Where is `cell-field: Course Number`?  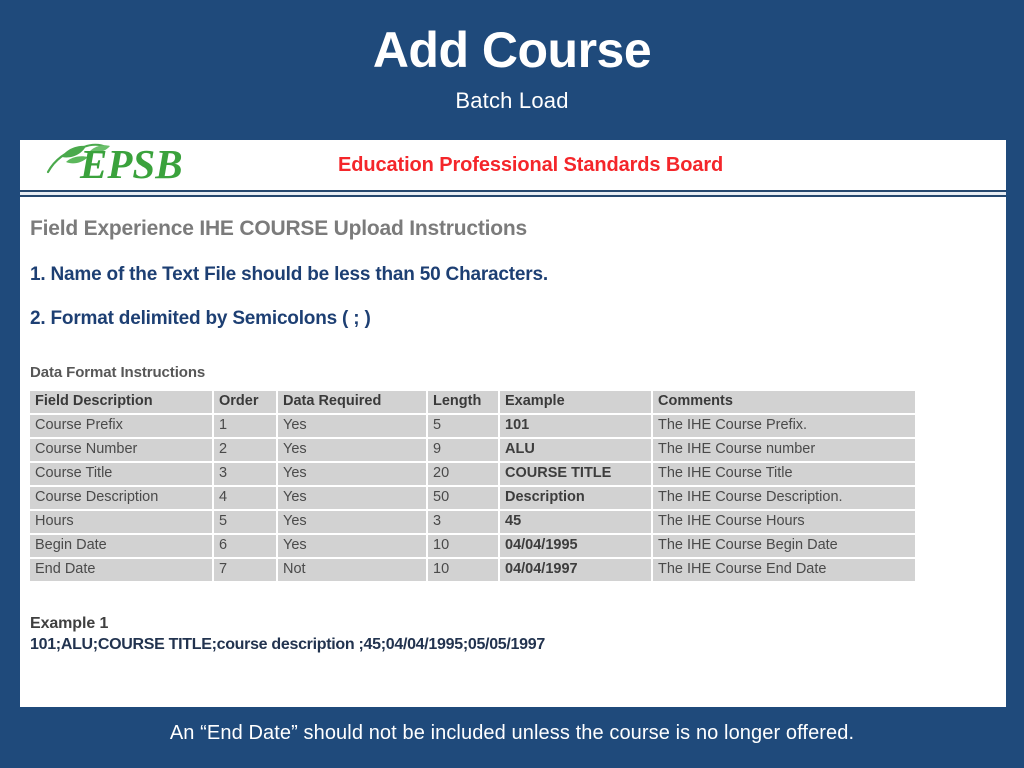
cell-field: Course Number is located at coordinates (121, 450).